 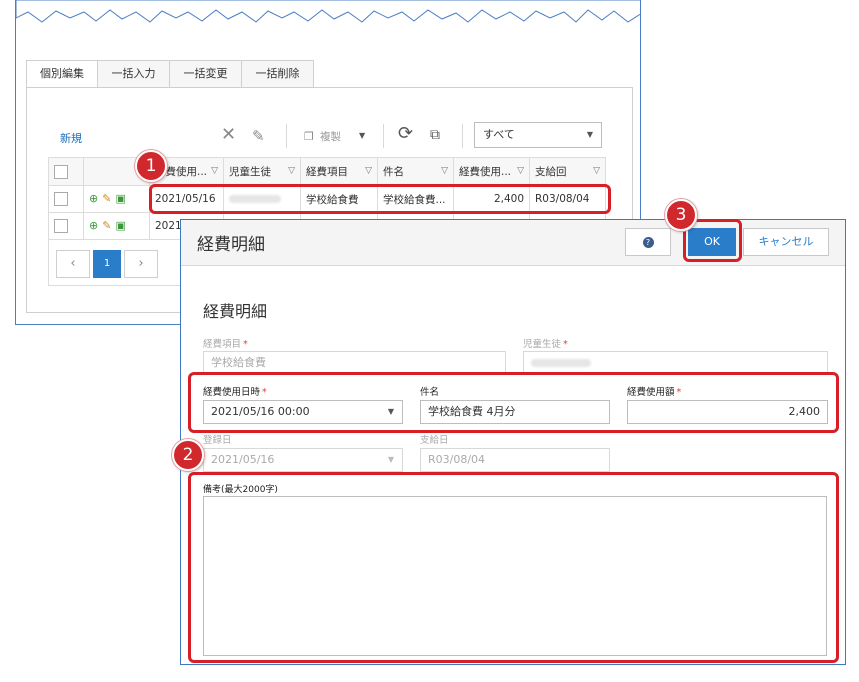 What do you see at coordinates (491, 199) in the screenshot?
I see `cell-amount: 2,400` at bounding box center [491, 199].